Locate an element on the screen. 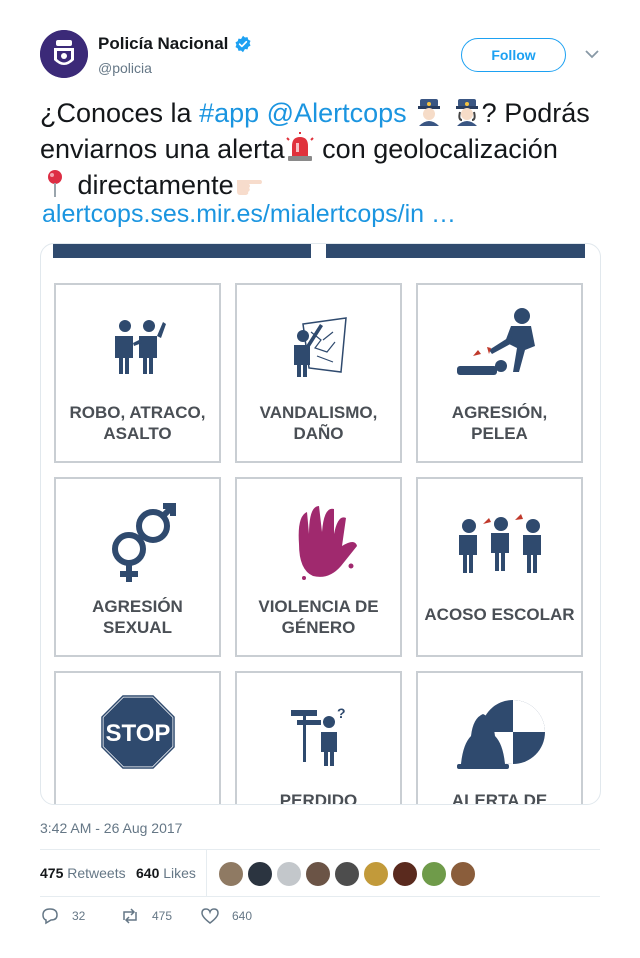  tweet-stats: 475 Retweets 640 Likes is located at coordinates (320, 873).